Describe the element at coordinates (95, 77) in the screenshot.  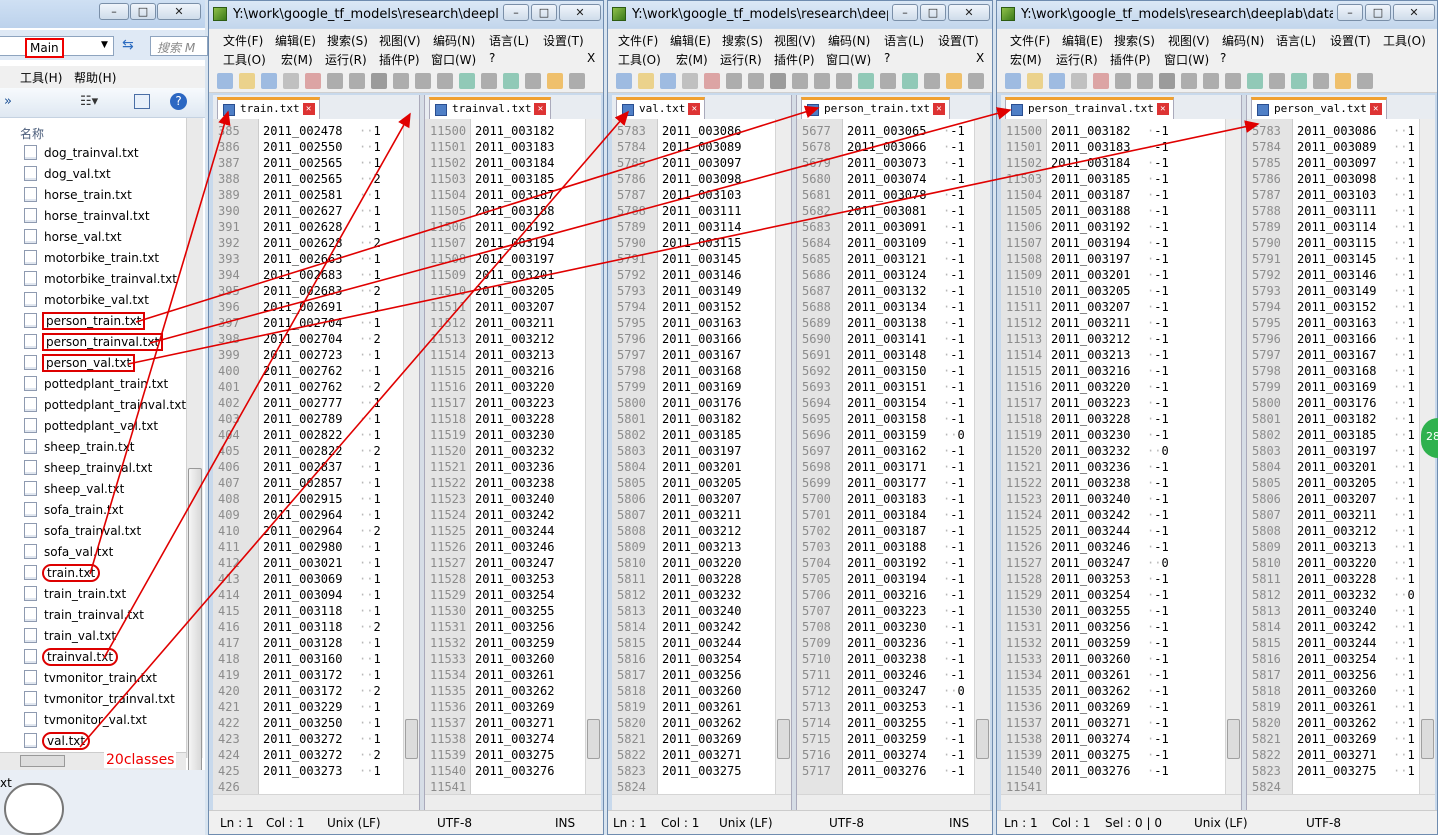
I see `menu-help: 帮助(H)` at that location.